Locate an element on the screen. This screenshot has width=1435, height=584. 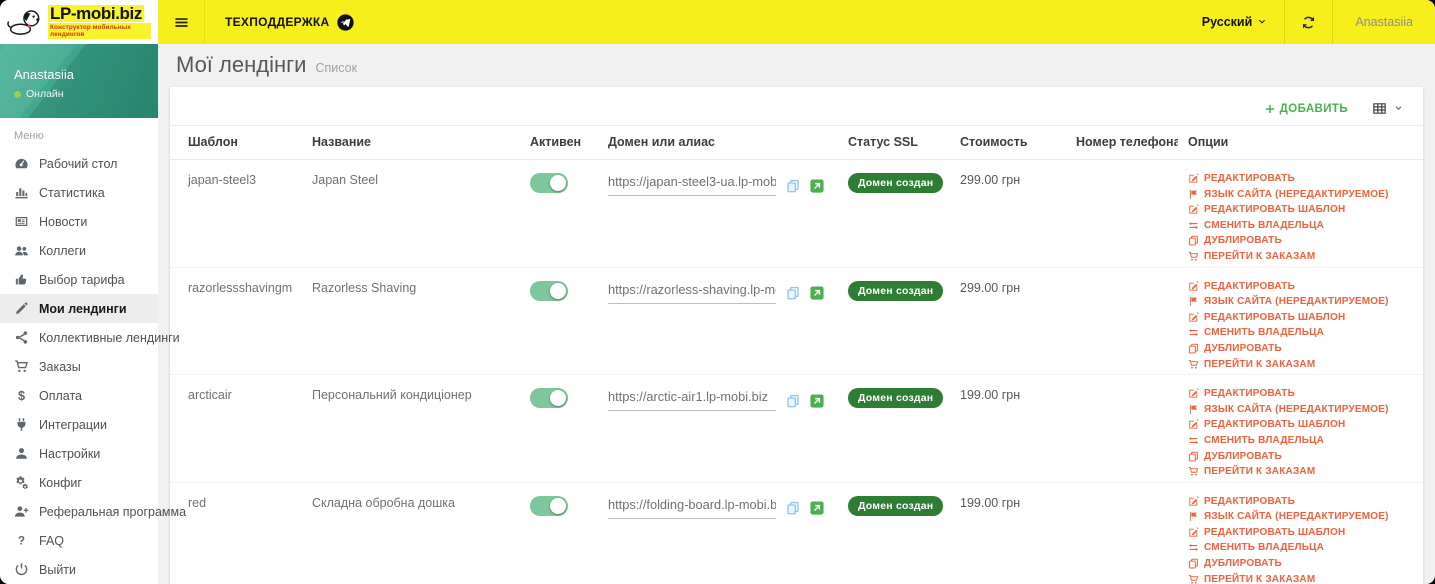
sidebar-item: $ Оплата is located at coordinates (79, 395).